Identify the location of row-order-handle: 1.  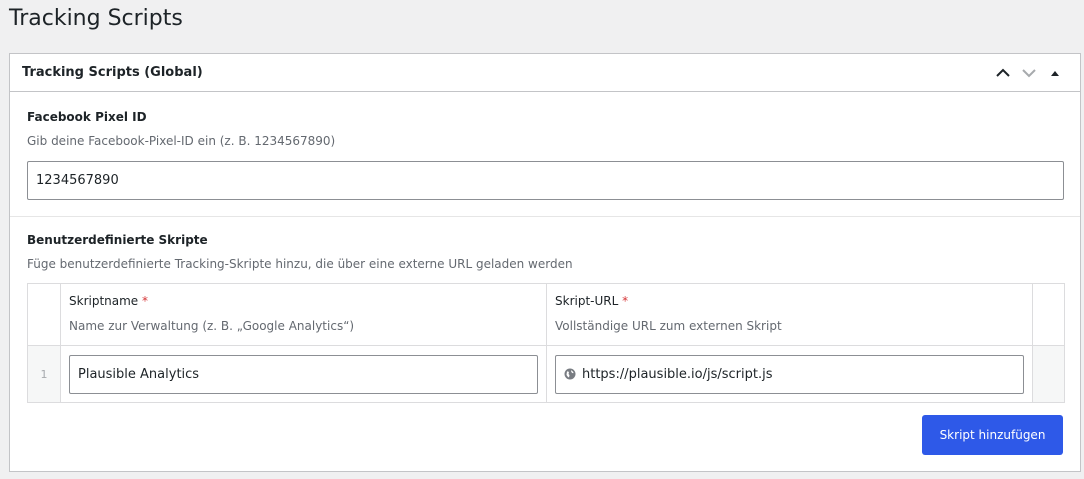
(44, 374).